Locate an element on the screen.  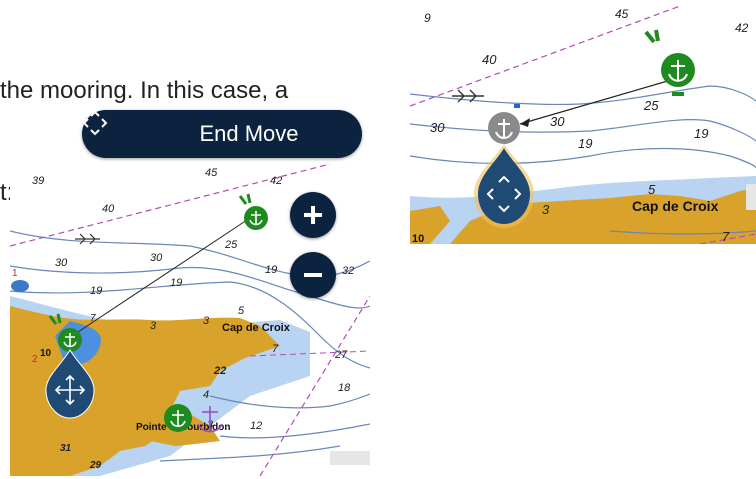
anchor-marker-previous is located at coordinates (504, 128).